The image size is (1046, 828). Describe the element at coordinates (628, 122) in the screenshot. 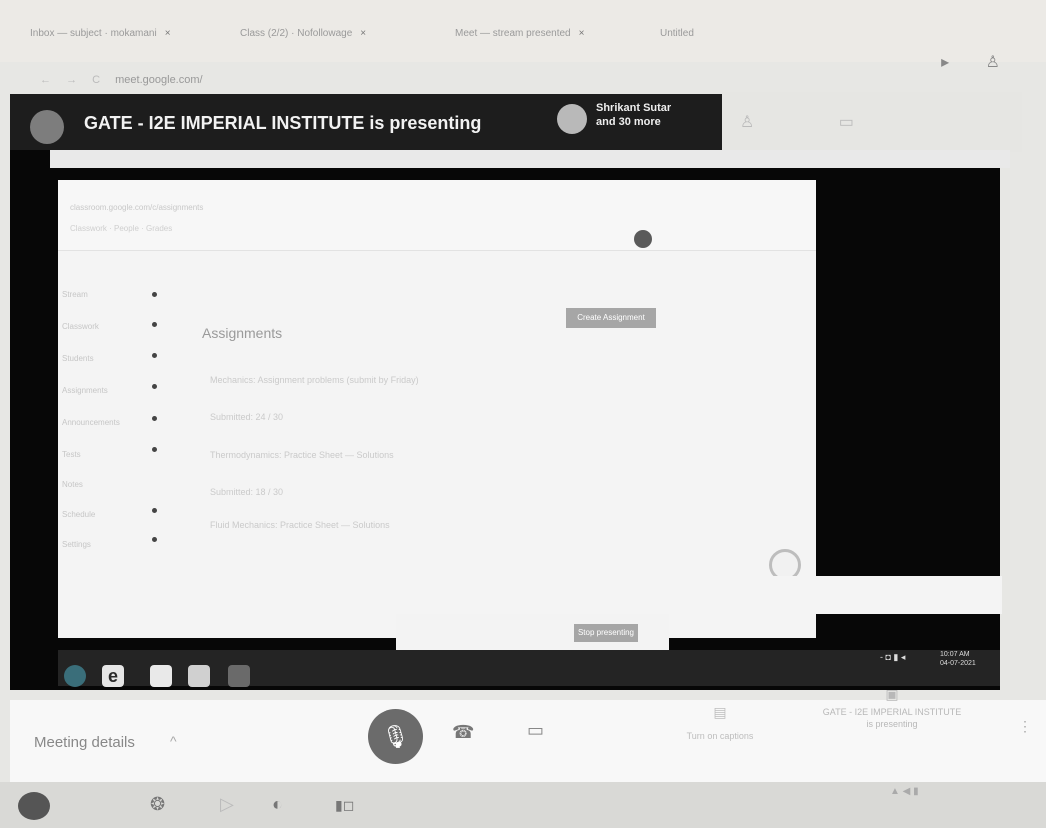

I see `participant-count: and 30 more` at that location.